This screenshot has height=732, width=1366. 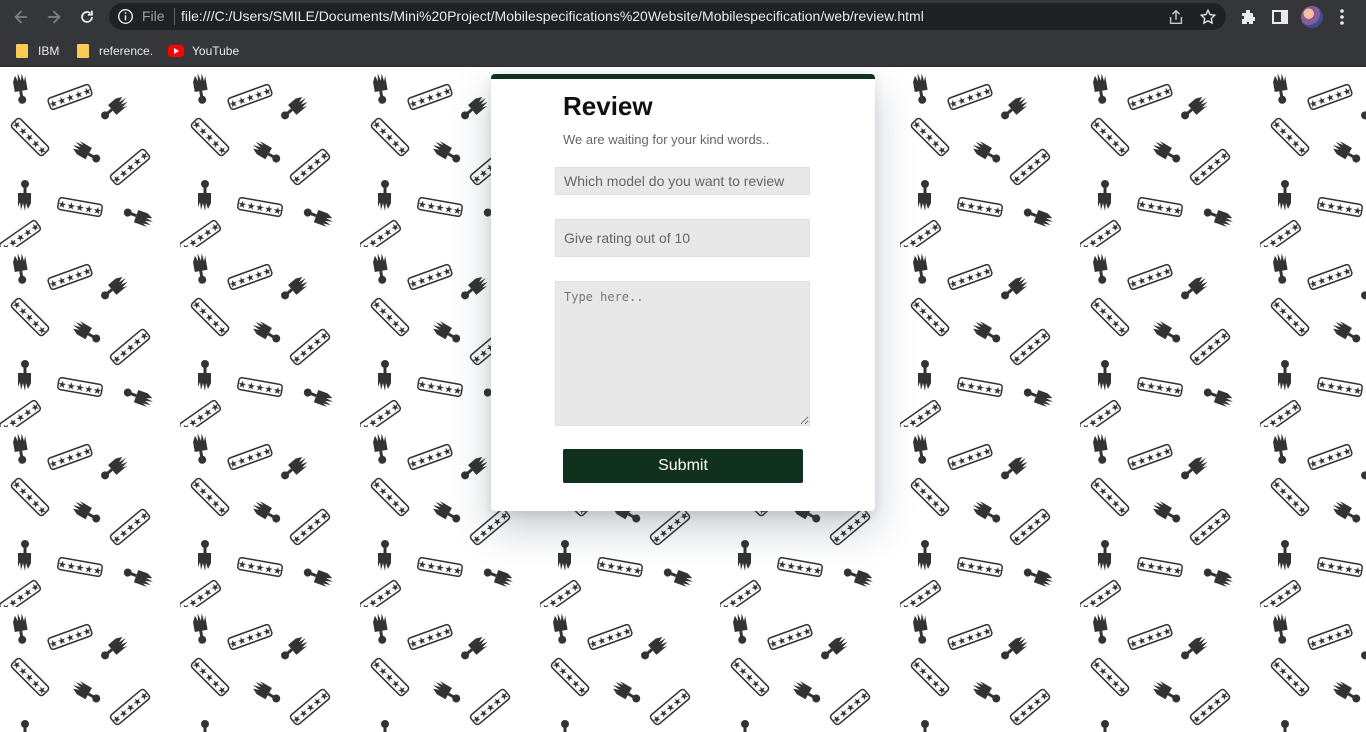 I want to click on review-textarea, so click(x=682, y=353).